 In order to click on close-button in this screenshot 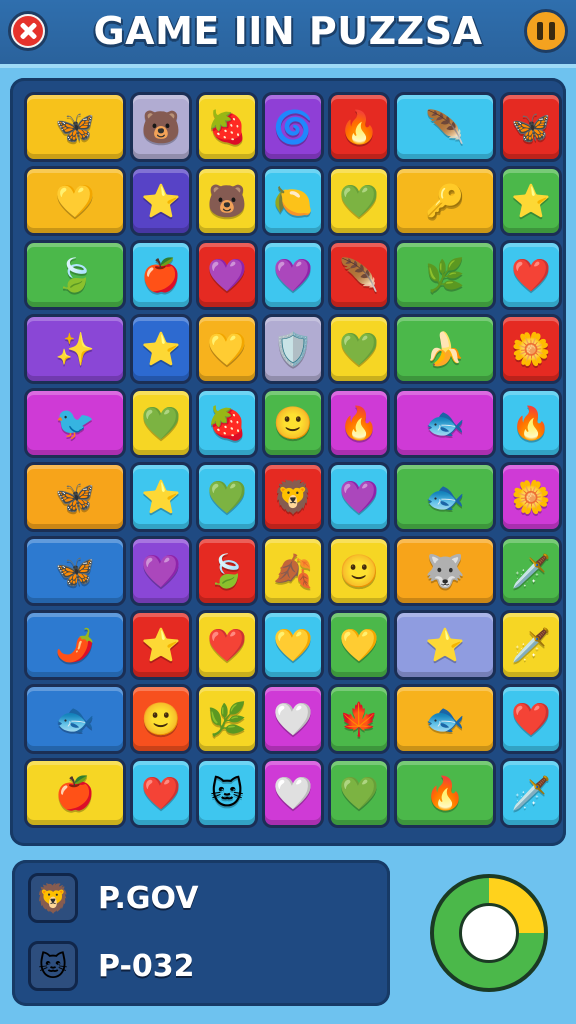, I will do `click(28, 31)`.